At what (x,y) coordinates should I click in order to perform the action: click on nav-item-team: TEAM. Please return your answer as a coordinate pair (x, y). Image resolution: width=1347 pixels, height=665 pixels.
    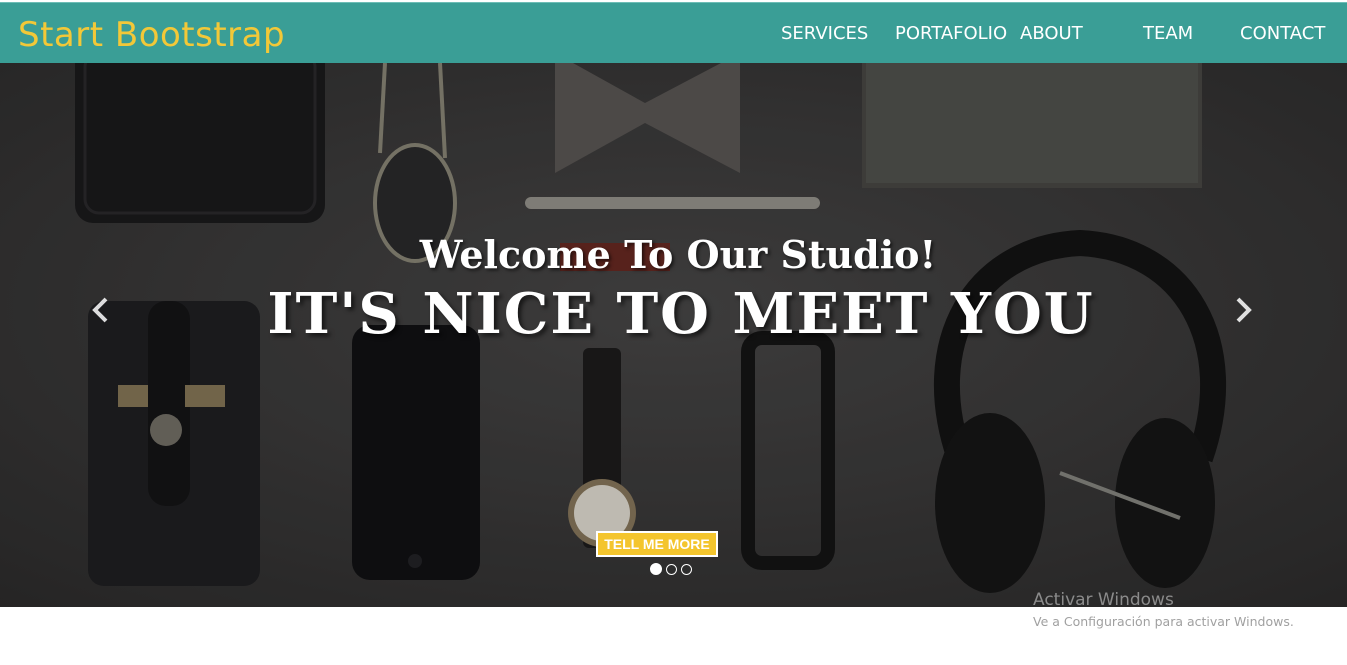
    Looking at the image, I should click on (1168, 34).